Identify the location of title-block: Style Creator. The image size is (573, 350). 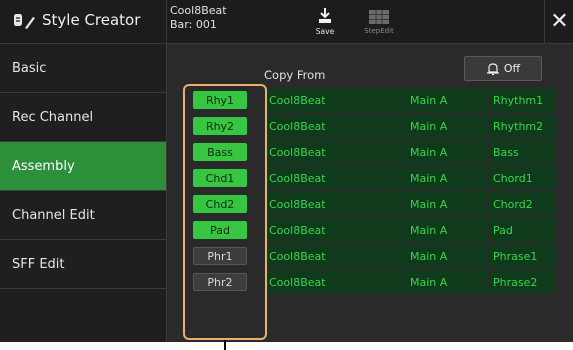
(83, 21).